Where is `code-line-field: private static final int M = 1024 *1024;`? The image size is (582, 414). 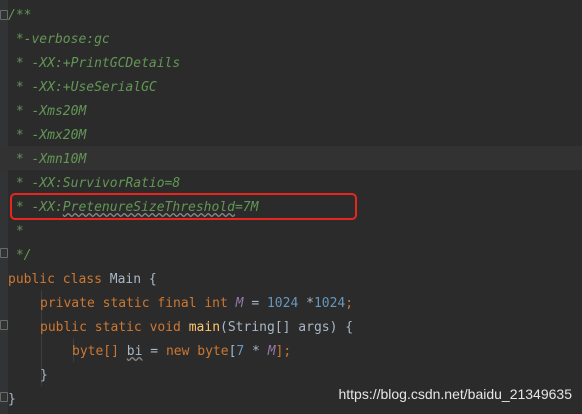 code-line-field: private static final int M = 1024 *1024; is located at coordinates (196, 304).